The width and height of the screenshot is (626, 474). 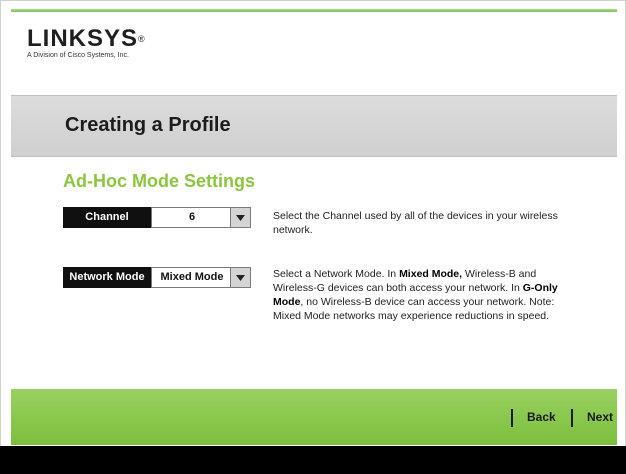 I want to click on network-mode-label: Network Mode, so click(x=107, y=277).